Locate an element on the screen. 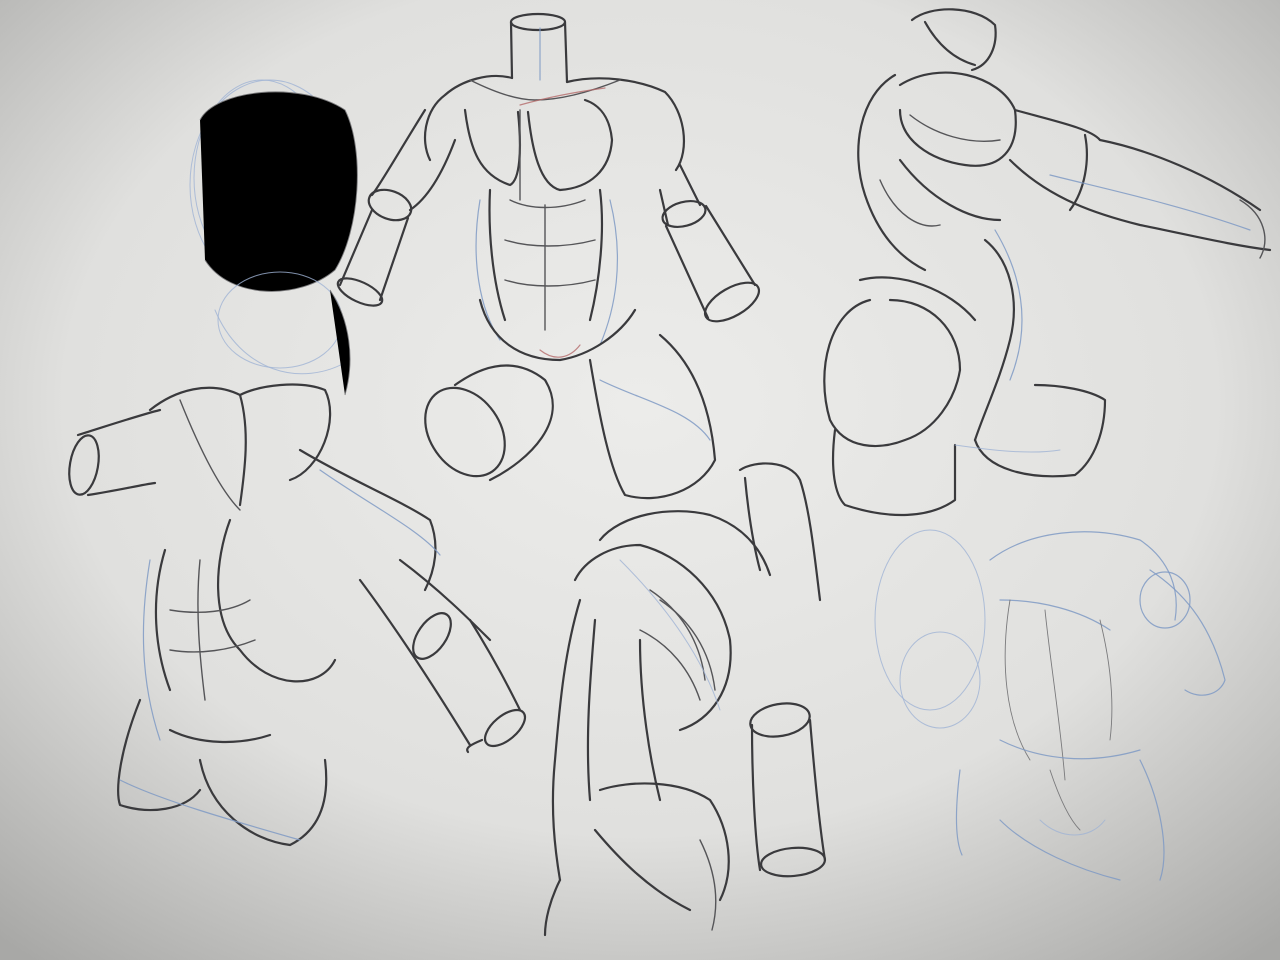 The image size is (1280, 960). sketch-ghost-torso-top-left is located at coordinates (273, 237).